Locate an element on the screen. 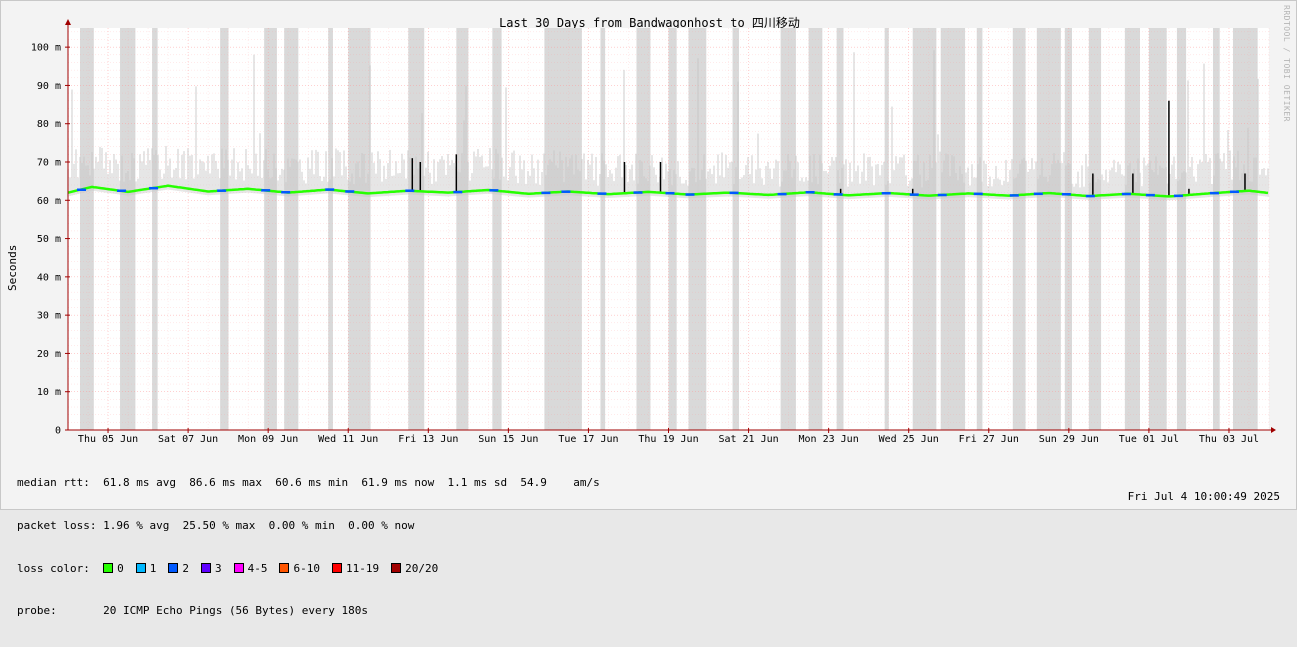 Image resolution: width=1297 pixels, height=647 pixels. loss-color-item: 4-5 is located at coordinates (250, 568).